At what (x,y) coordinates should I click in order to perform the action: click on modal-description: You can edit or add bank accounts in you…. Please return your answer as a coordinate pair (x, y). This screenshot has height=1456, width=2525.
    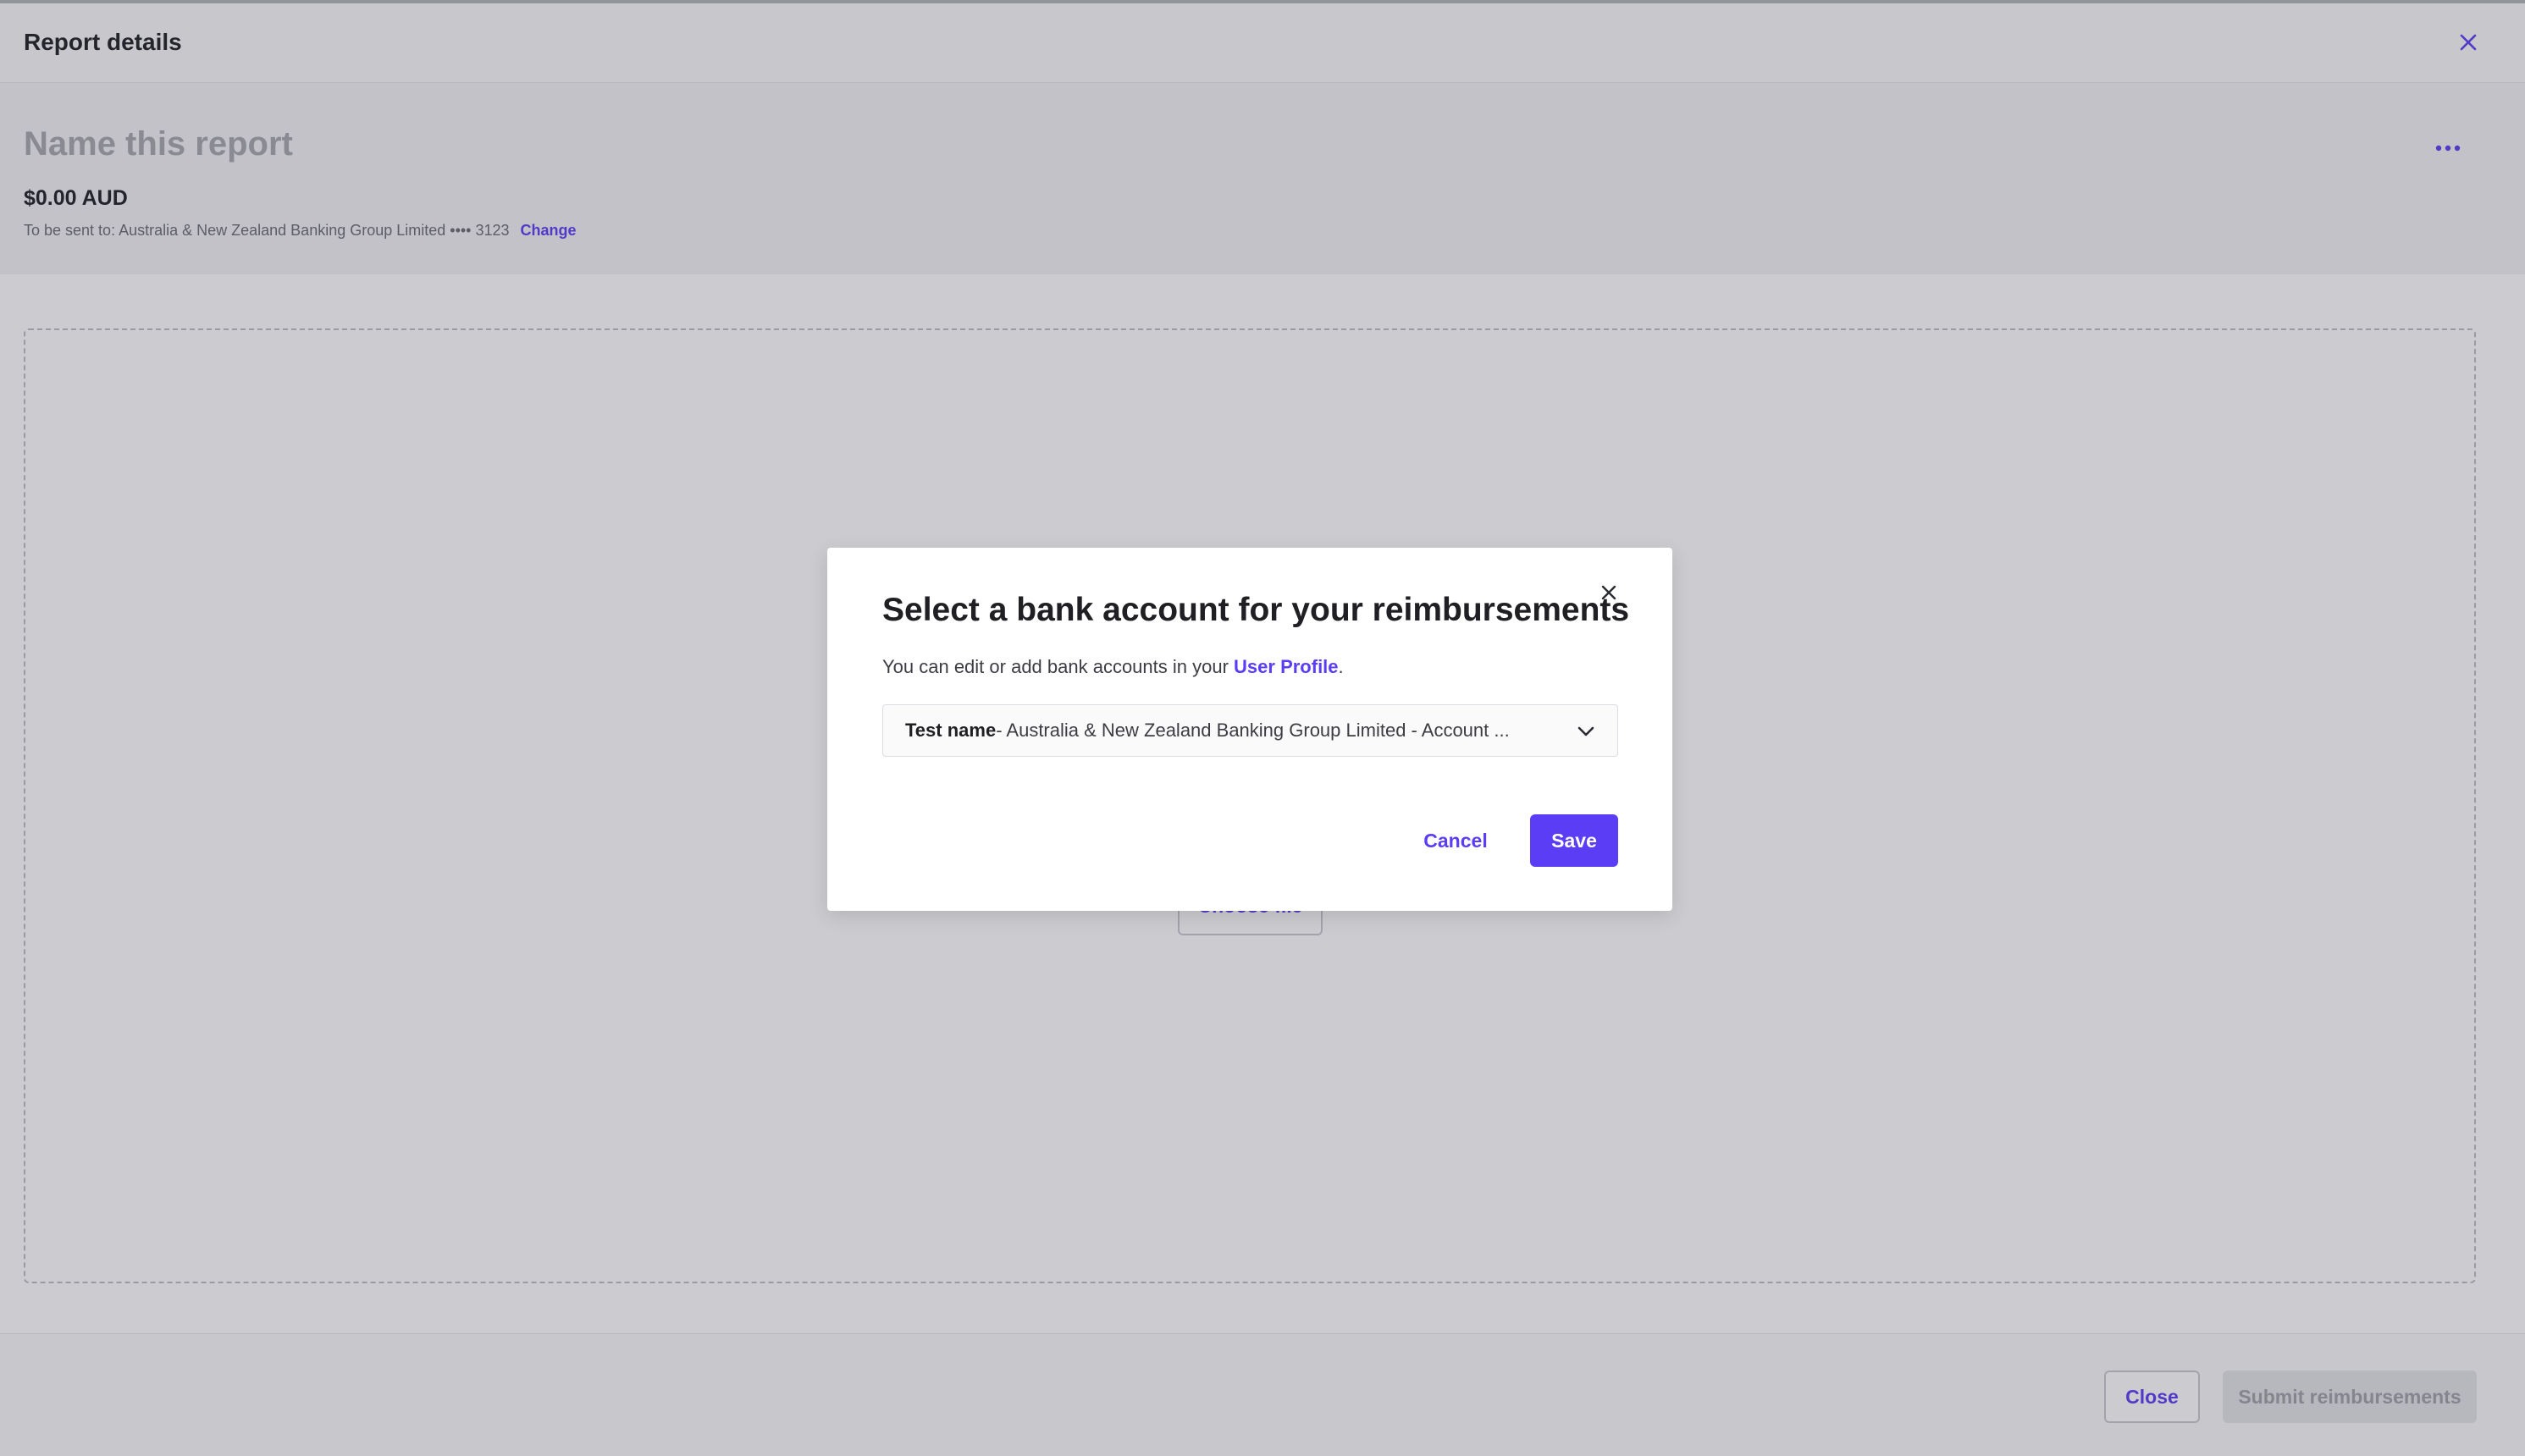
    Looking at the image, I should click on (1113, 667).